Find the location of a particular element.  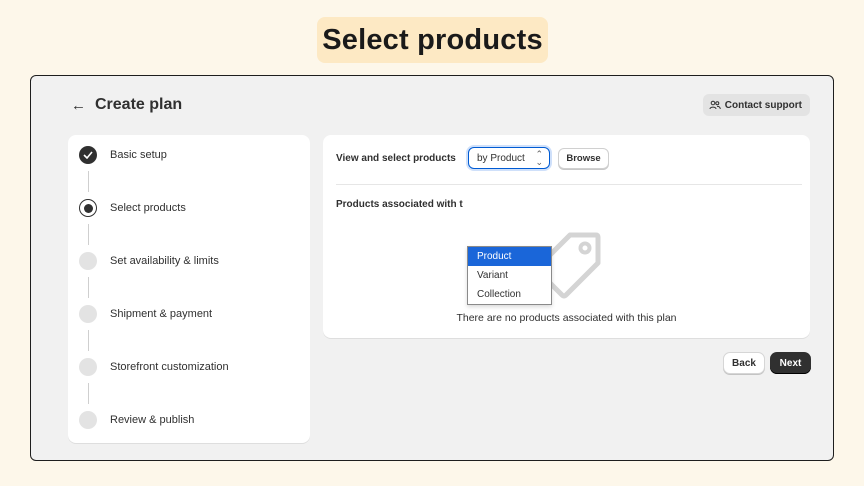

next-button: Next is located at coordinates (790, 363).